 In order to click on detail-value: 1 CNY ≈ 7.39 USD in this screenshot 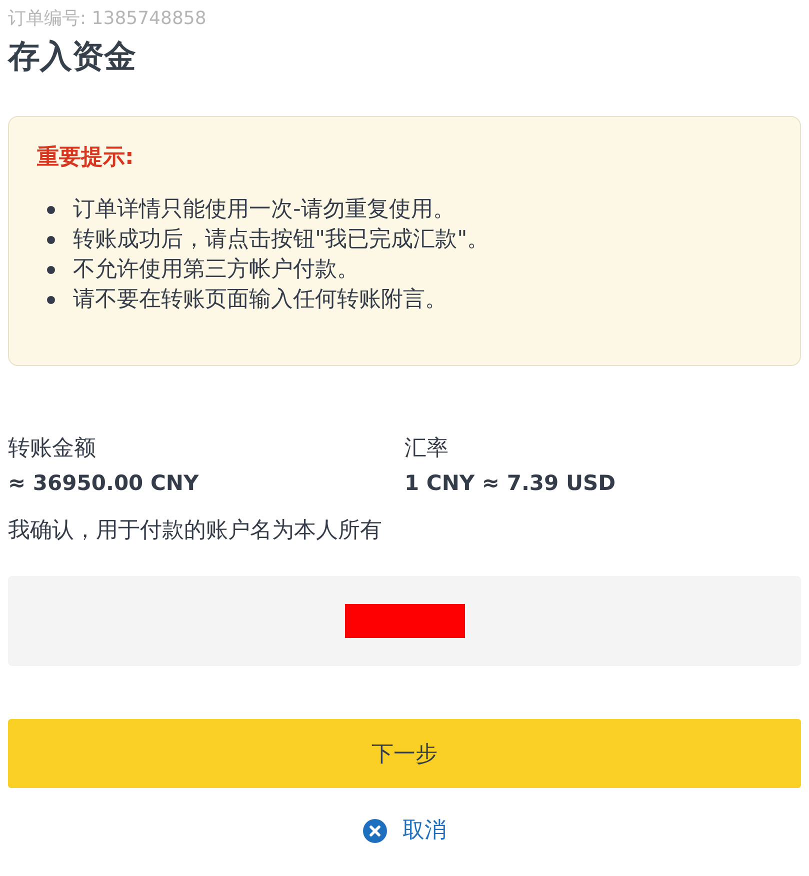, I will do `click(510, 483)`.